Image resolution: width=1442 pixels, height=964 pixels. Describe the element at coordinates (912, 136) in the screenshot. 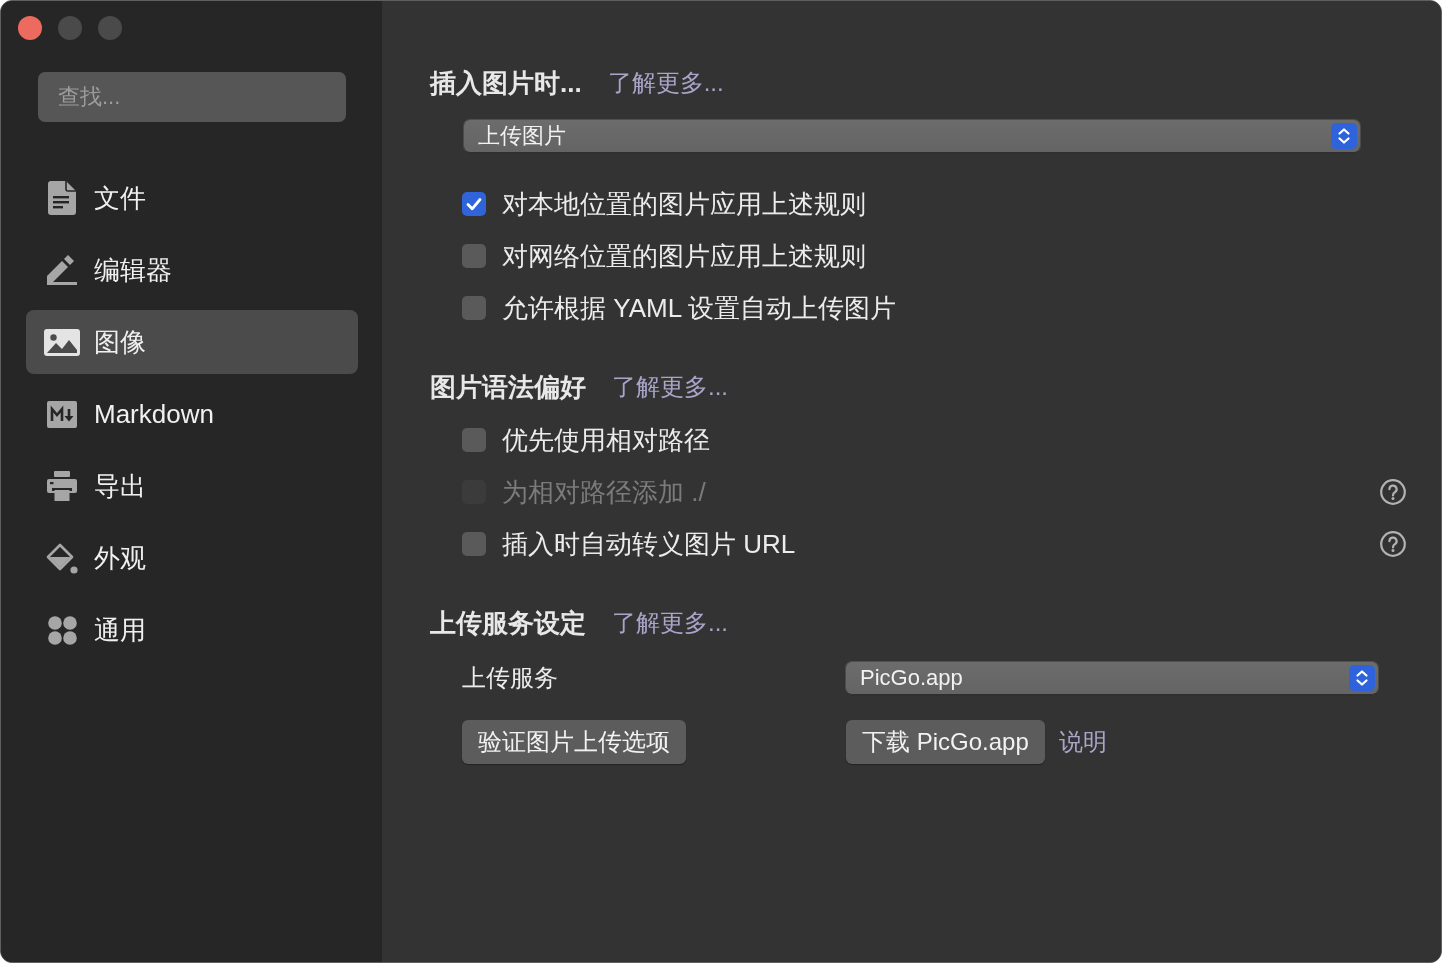

I see `dropdown: 上传图片` at that location.